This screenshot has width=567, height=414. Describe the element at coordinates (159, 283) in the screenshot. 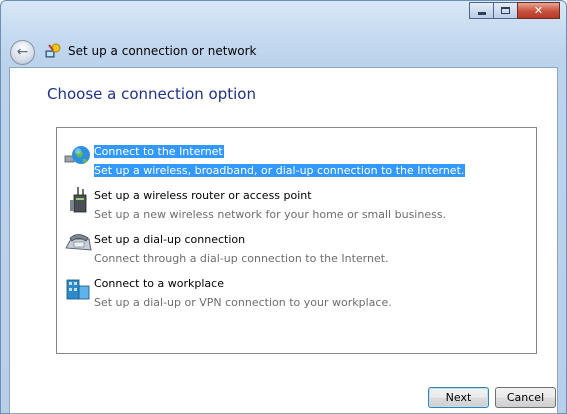

I see `option-title: Connect to a workplace` at that location.